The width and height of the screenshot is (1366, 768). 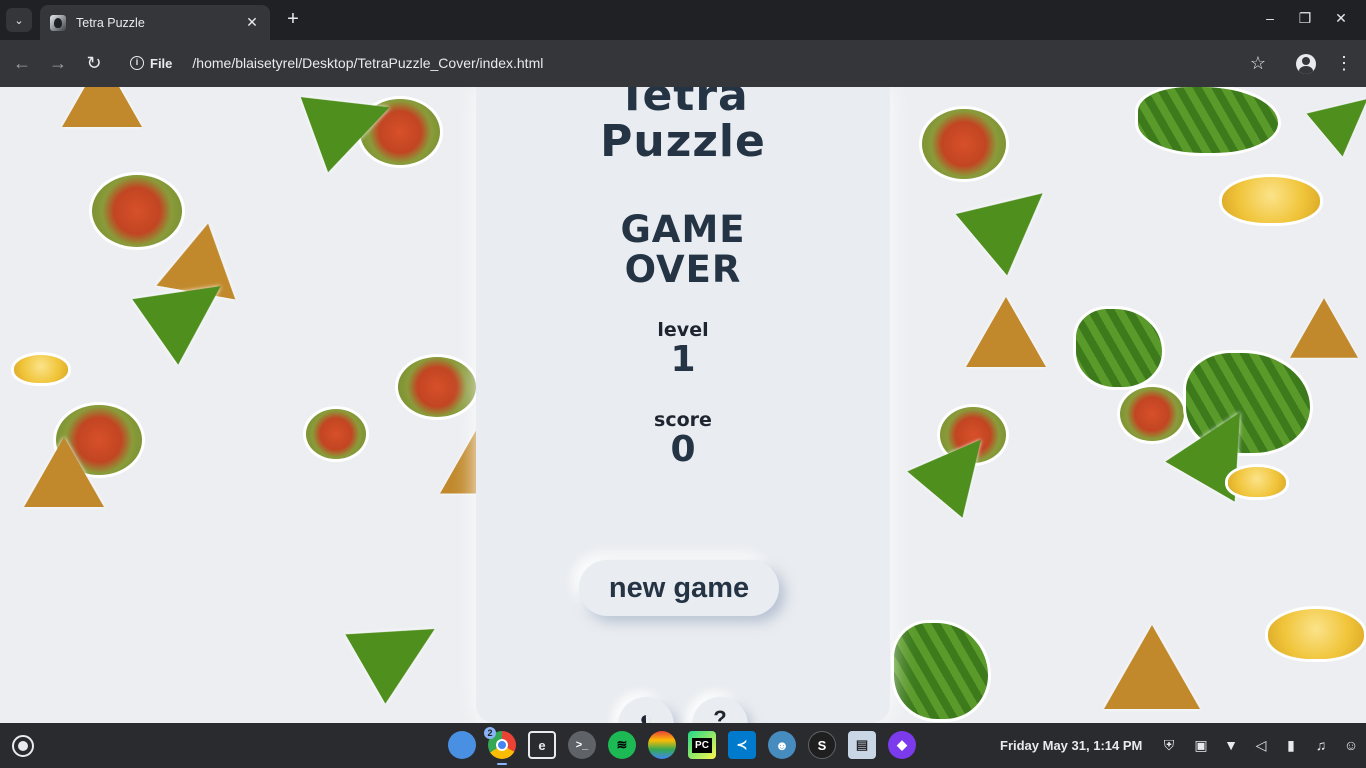 What do you see at coordinates (683, 269) in the screenshot?
I see `game-over-line2: OVER` at bounding box center [683, 269].